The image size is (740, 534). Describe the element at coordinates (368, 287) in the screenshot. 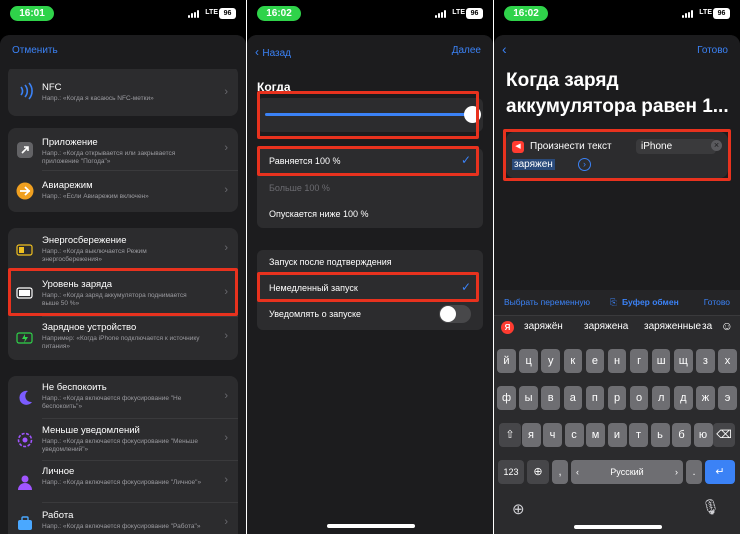

I see `highlight-run-immediately` at that location.